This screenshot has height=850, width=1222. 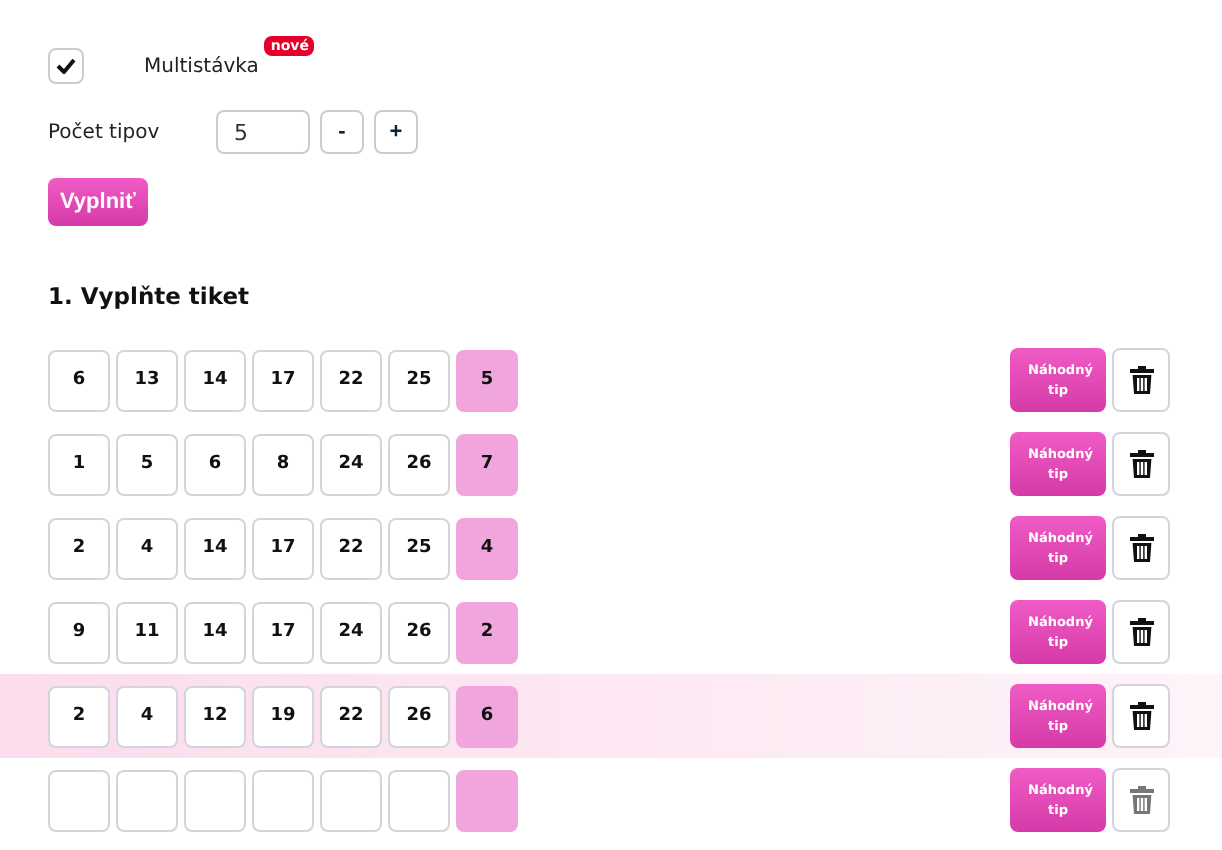 What do you see at coordinates (79, 632) in the screenshot?
I see `number-cell: 9` at bounding box center [79, 632].